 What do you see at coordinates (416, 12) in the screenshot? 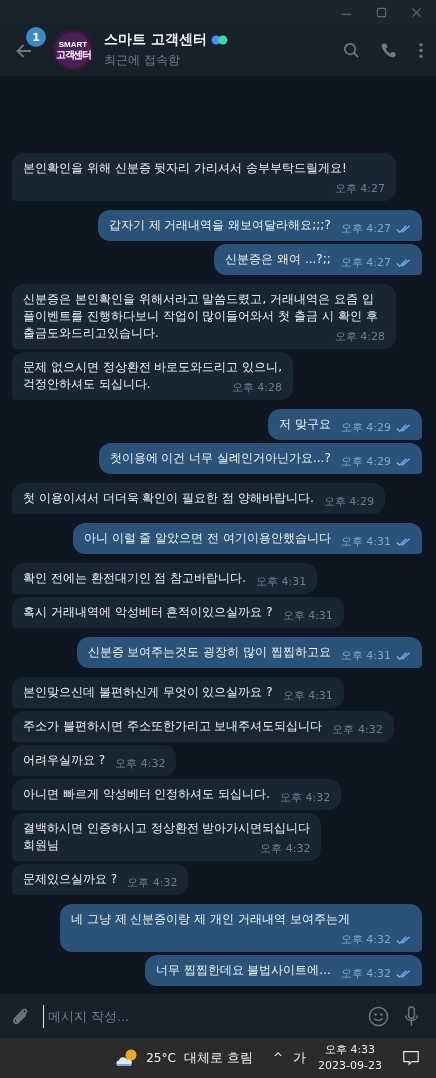
I see `close-icon` at bounding box center [416, 12].